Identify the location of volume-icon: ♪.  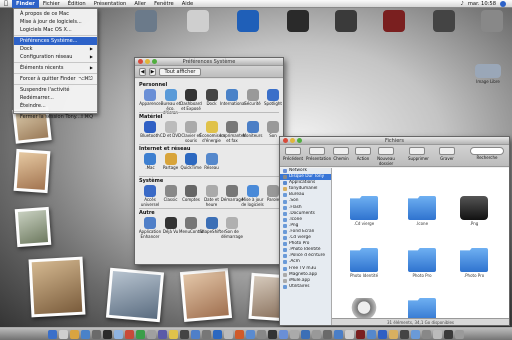
(462, 4).